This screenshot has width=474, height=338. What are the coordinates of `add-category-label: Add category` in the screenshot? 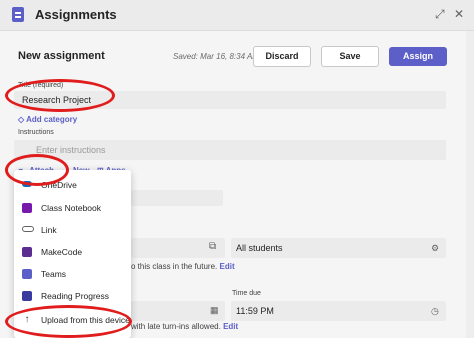 It's located at (52, 119).